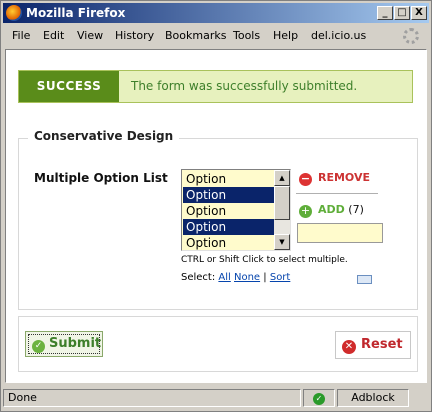 This screenshot has width=432, height=412. What do you see at coordinates (21, 35) in the screenshot?
I see `menu-file: File` at bounding box center [21, 35].